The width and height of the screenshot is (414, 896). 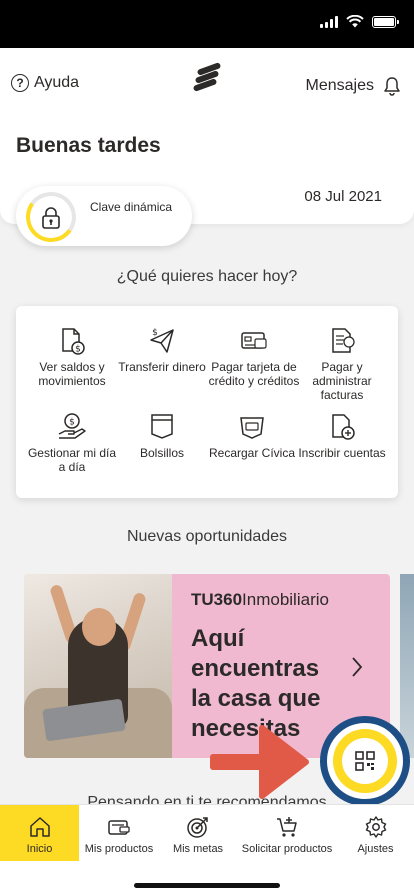 What do you see at coordinates (343, 427) in the screenshot?
I see `document-add-icon` at bounding box center [343, 427].